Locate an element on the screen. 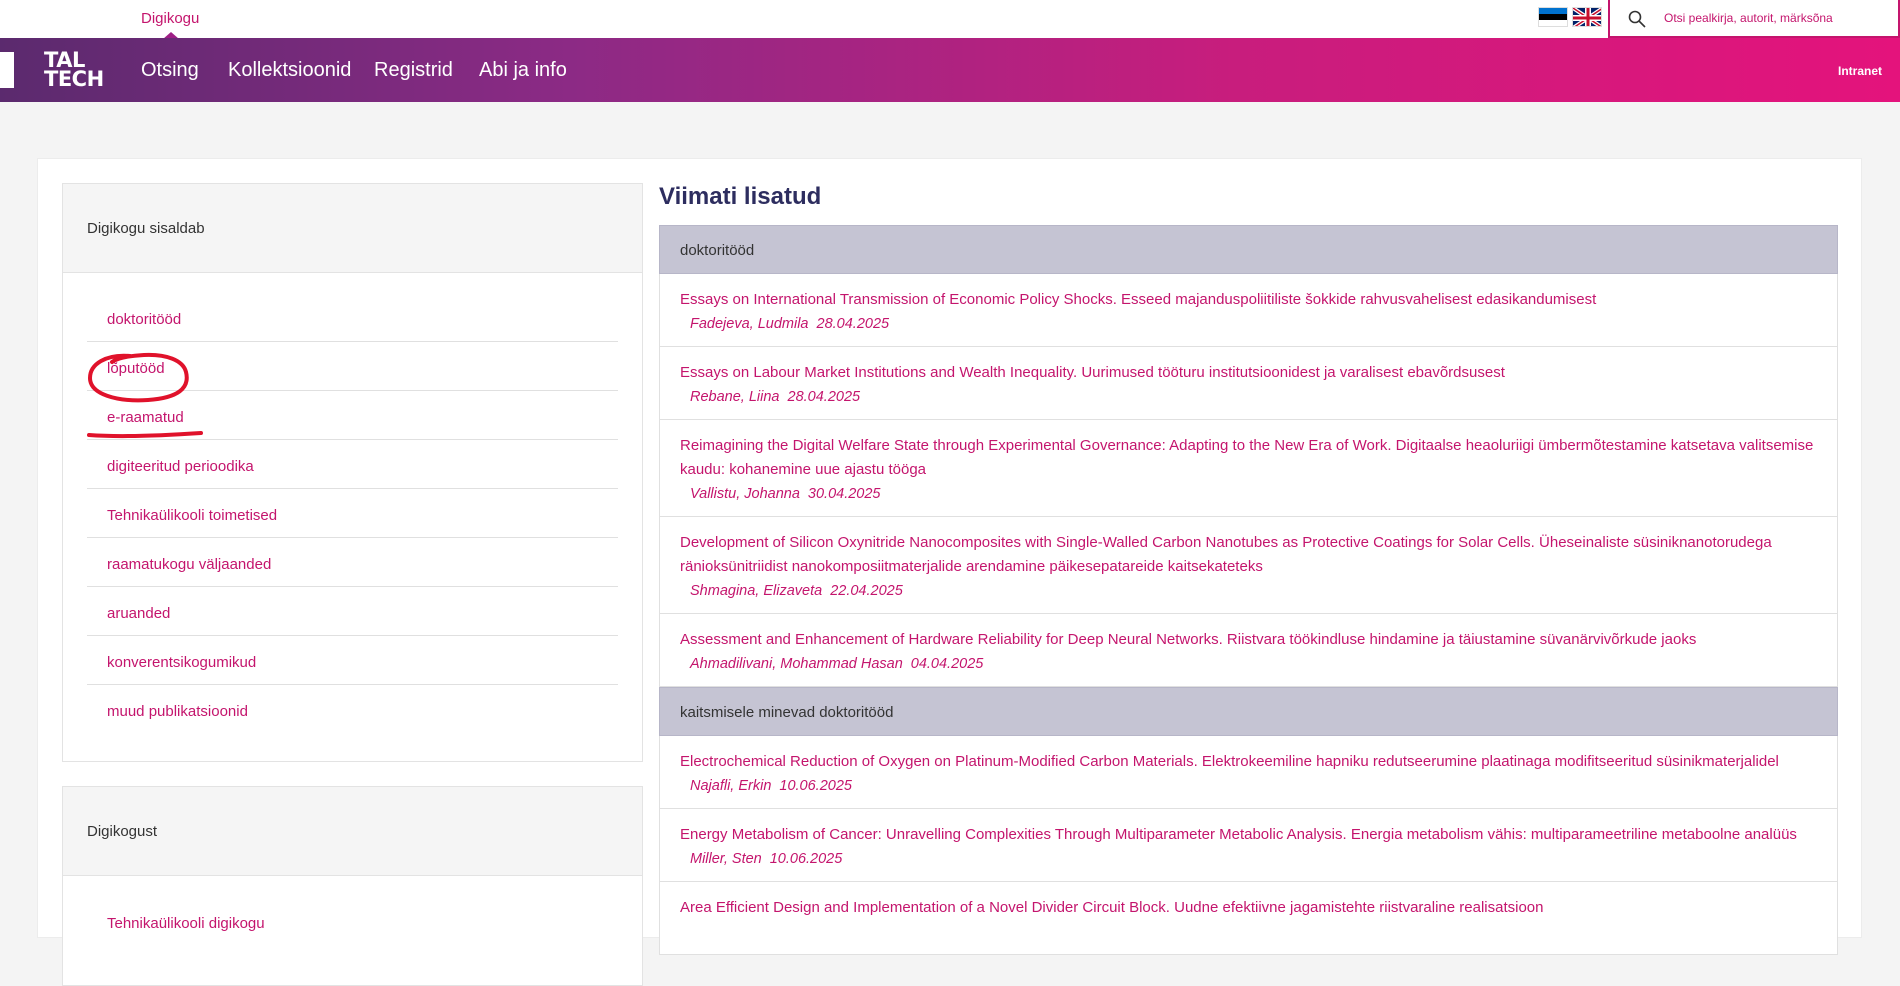 This screenshot has height=986, width=1900. item-meta: Najafli, Erkin 10.06.2025 is located at coordinates (1248, 786).